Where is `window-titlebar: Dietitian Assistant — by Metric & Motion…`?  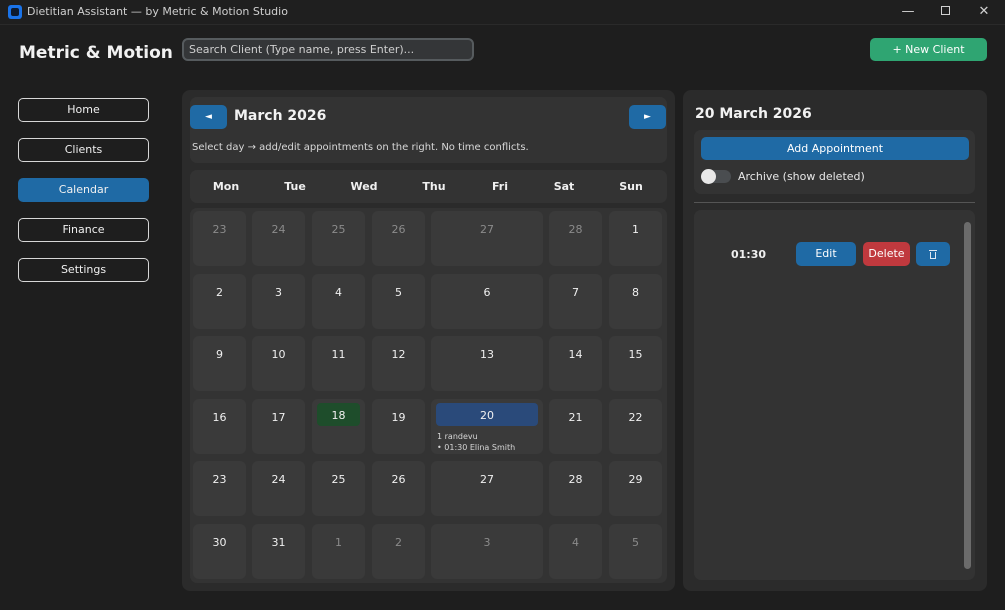 window-titlebar: Dietitian Assistant — by Metric & Motion… is located at coordinates (502, 12).